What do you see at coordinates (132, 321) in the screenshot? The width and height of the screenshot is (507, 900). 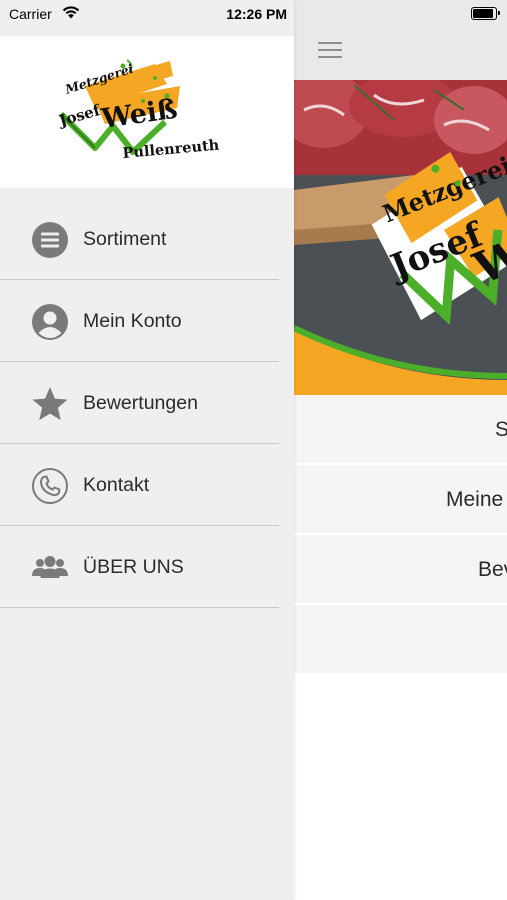 I see `menu-item-label: Mein Konto` at bounding box center [132, 321].